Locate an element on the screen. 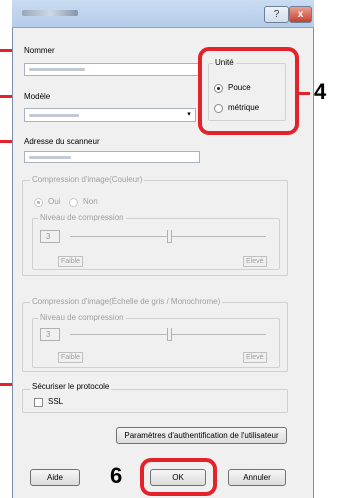  nom-label: Nommer is located at coordinates (39, 50).